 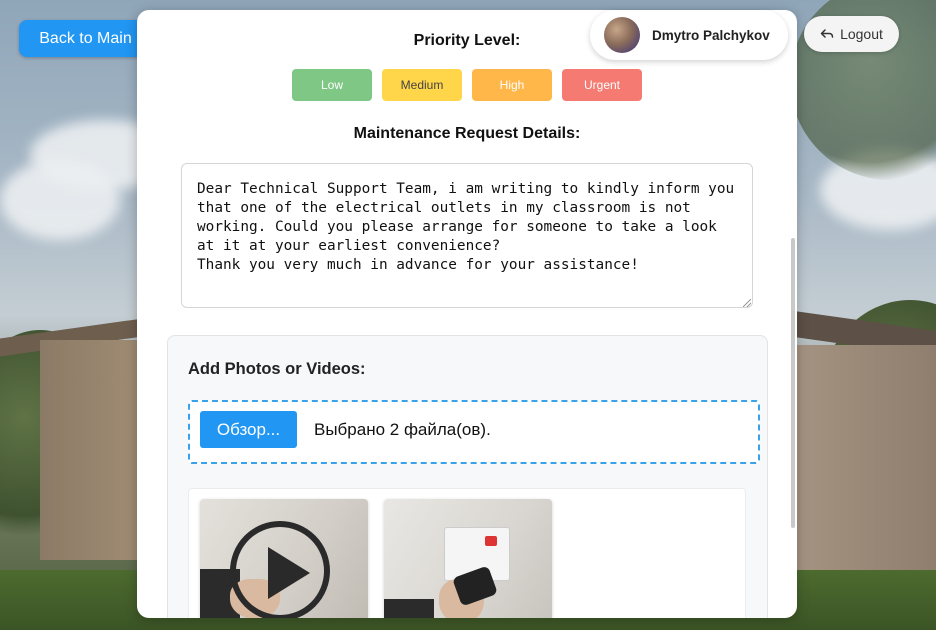 I want to click on video-preview-thumbnail, so click(x=284, y=558).